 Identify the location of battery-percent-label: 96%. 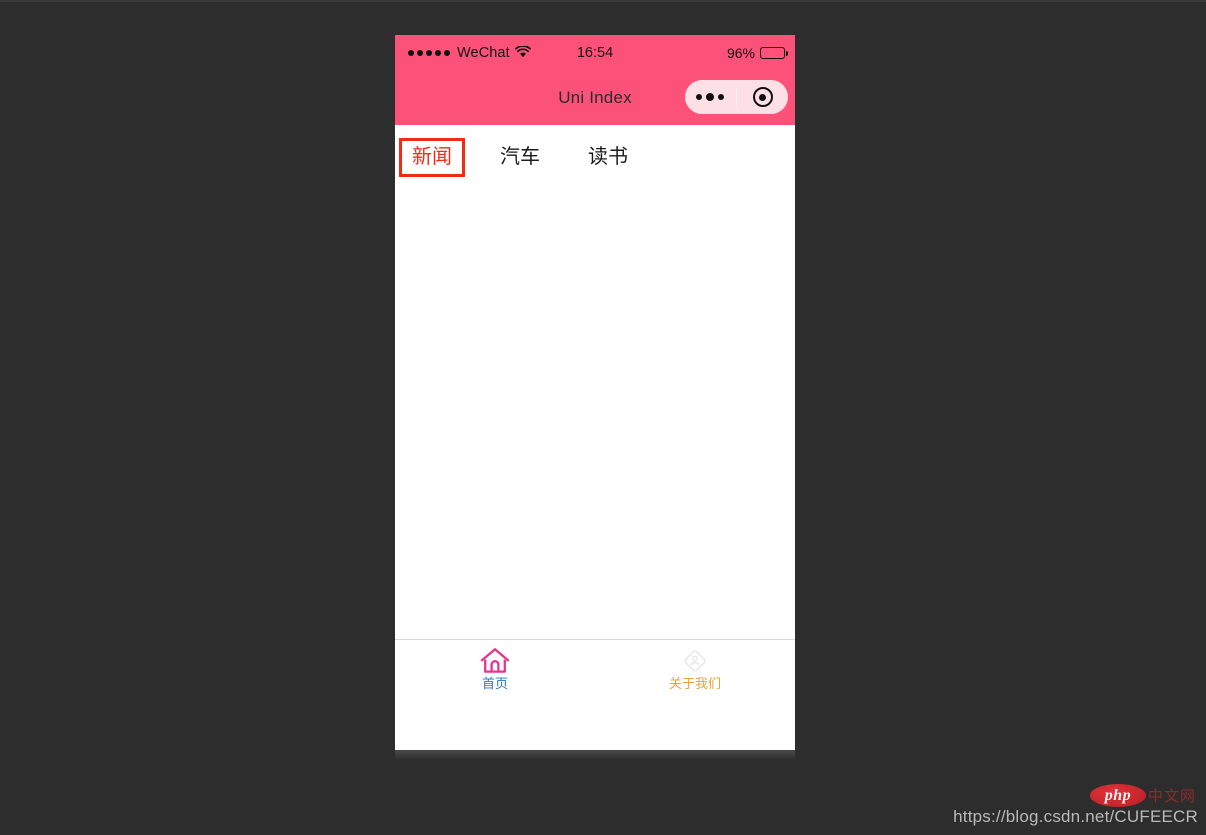
(740, 52).